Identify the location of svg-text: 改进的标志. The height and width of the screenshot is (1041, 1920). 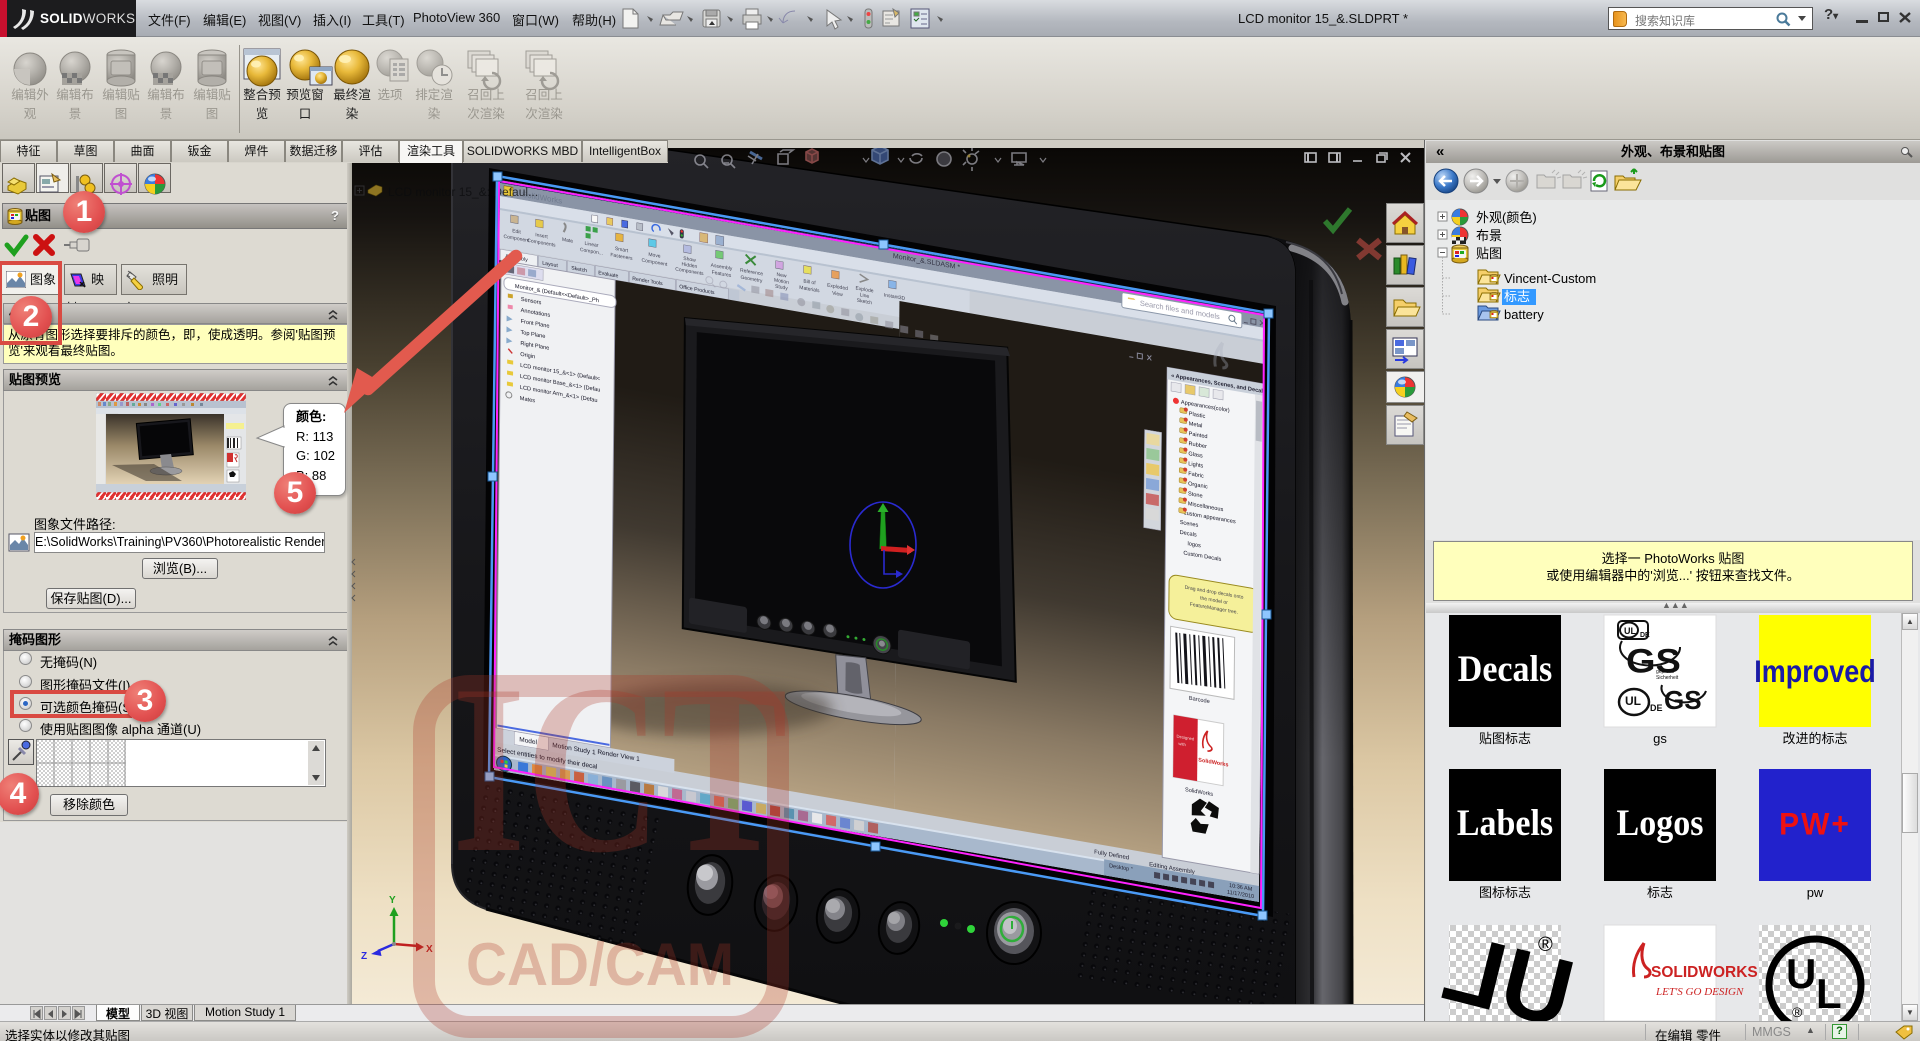
(1814, 738).